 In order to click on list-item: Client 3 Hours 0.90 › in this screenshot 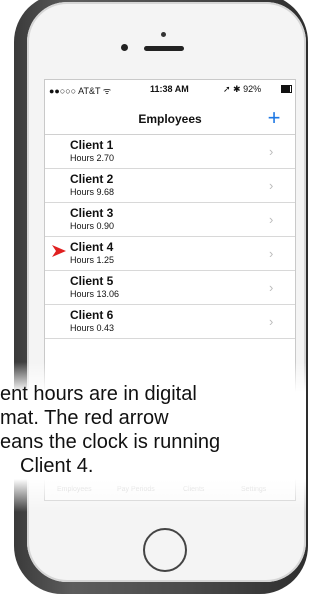, I will do `click(170, 220)`.